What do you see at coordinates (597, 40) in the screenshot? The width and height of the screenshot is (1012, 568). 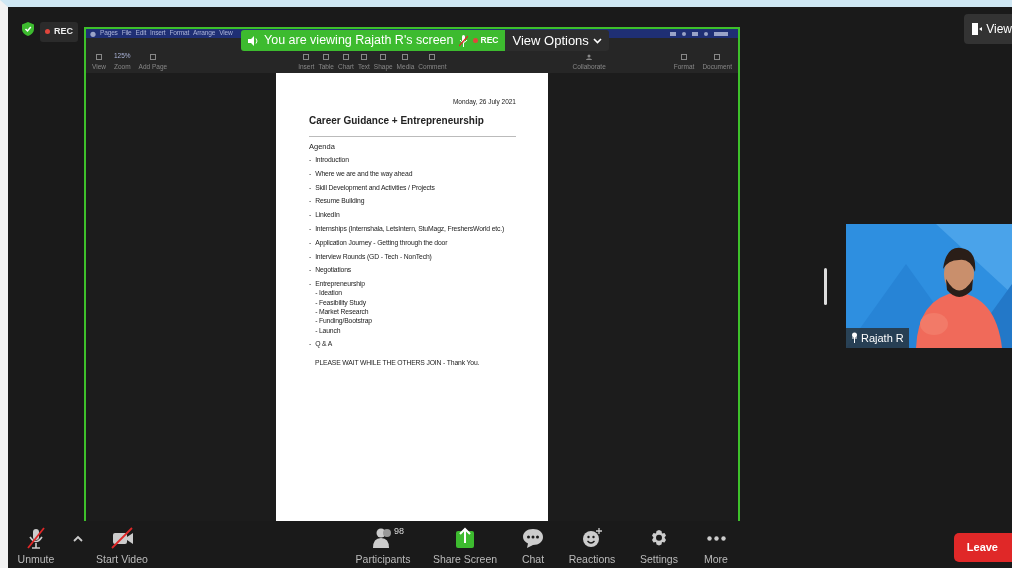 I see `chevron-down-icon` at bounding box center [597, 40].